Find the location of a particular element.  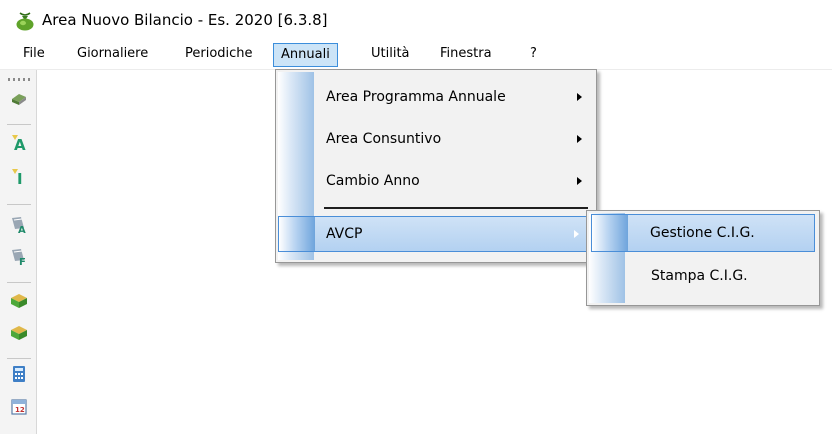

menu-item-stampa-cig: Stampa C.I.G. is located at coordinates (703, 276).